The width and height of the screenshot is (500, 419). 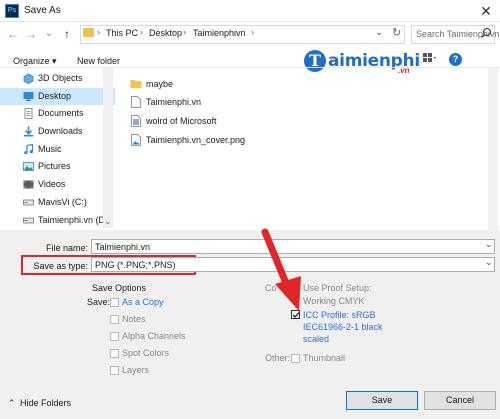 I want to click on save-label: Save:, so click(x=99, y=302).